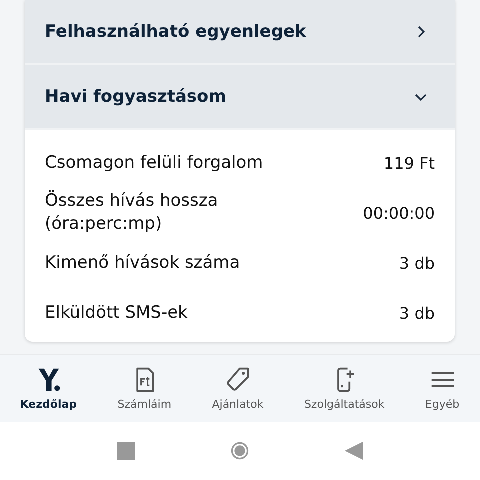 The width and height of the screenshot is (480, 480). Describe the element at coordinates (240, 451) in the screenshot. I see `home-button` at that location.